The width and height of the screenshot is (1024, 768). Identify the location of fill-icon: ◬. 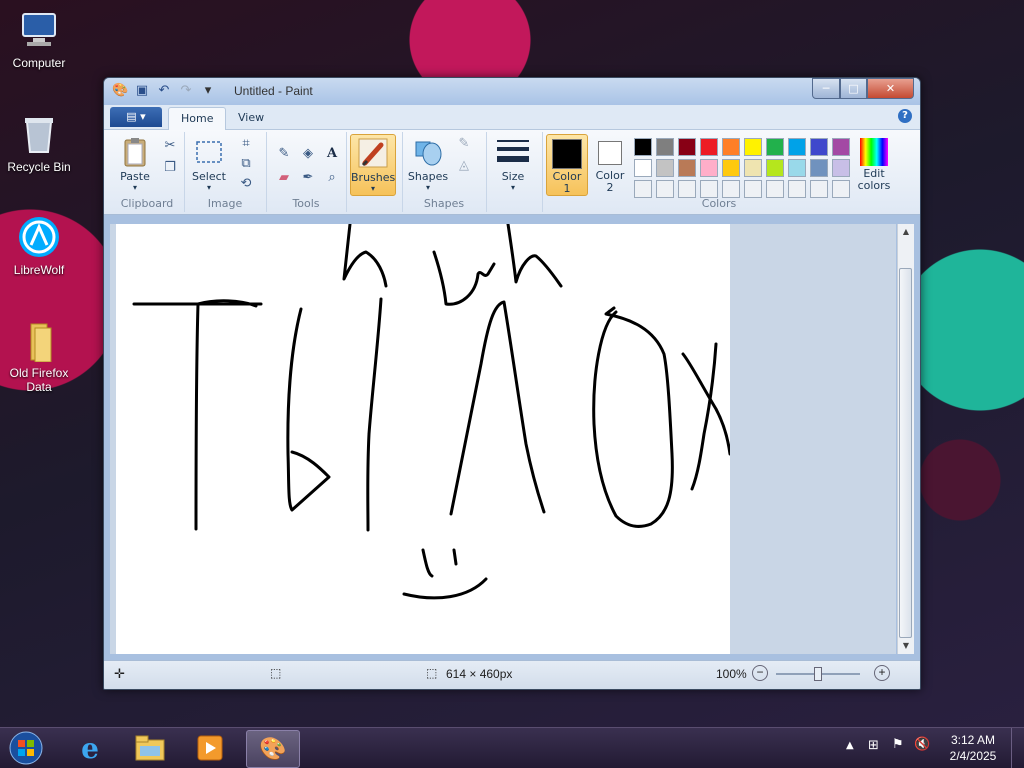
(464, 166).